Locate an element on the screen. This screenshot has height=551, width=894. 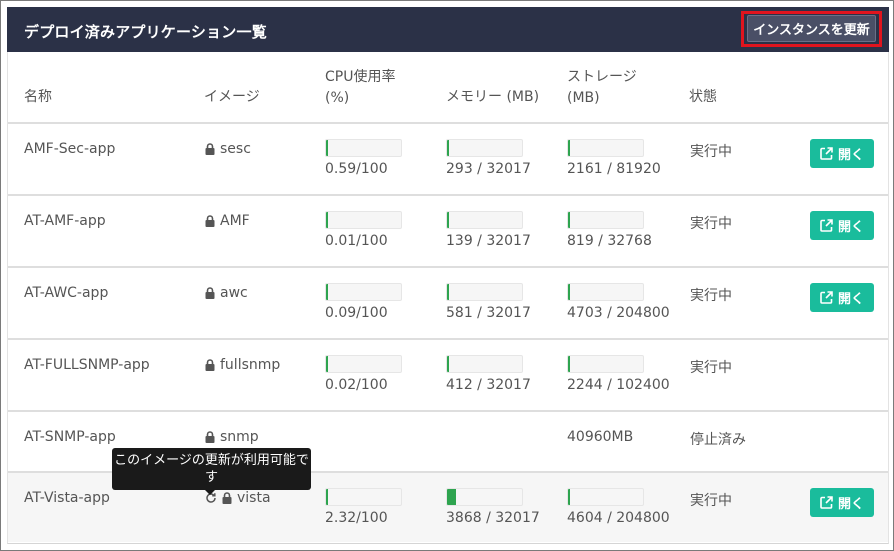
cpu-meter-value: 0.02/100 is located at coordinates (356, 385).